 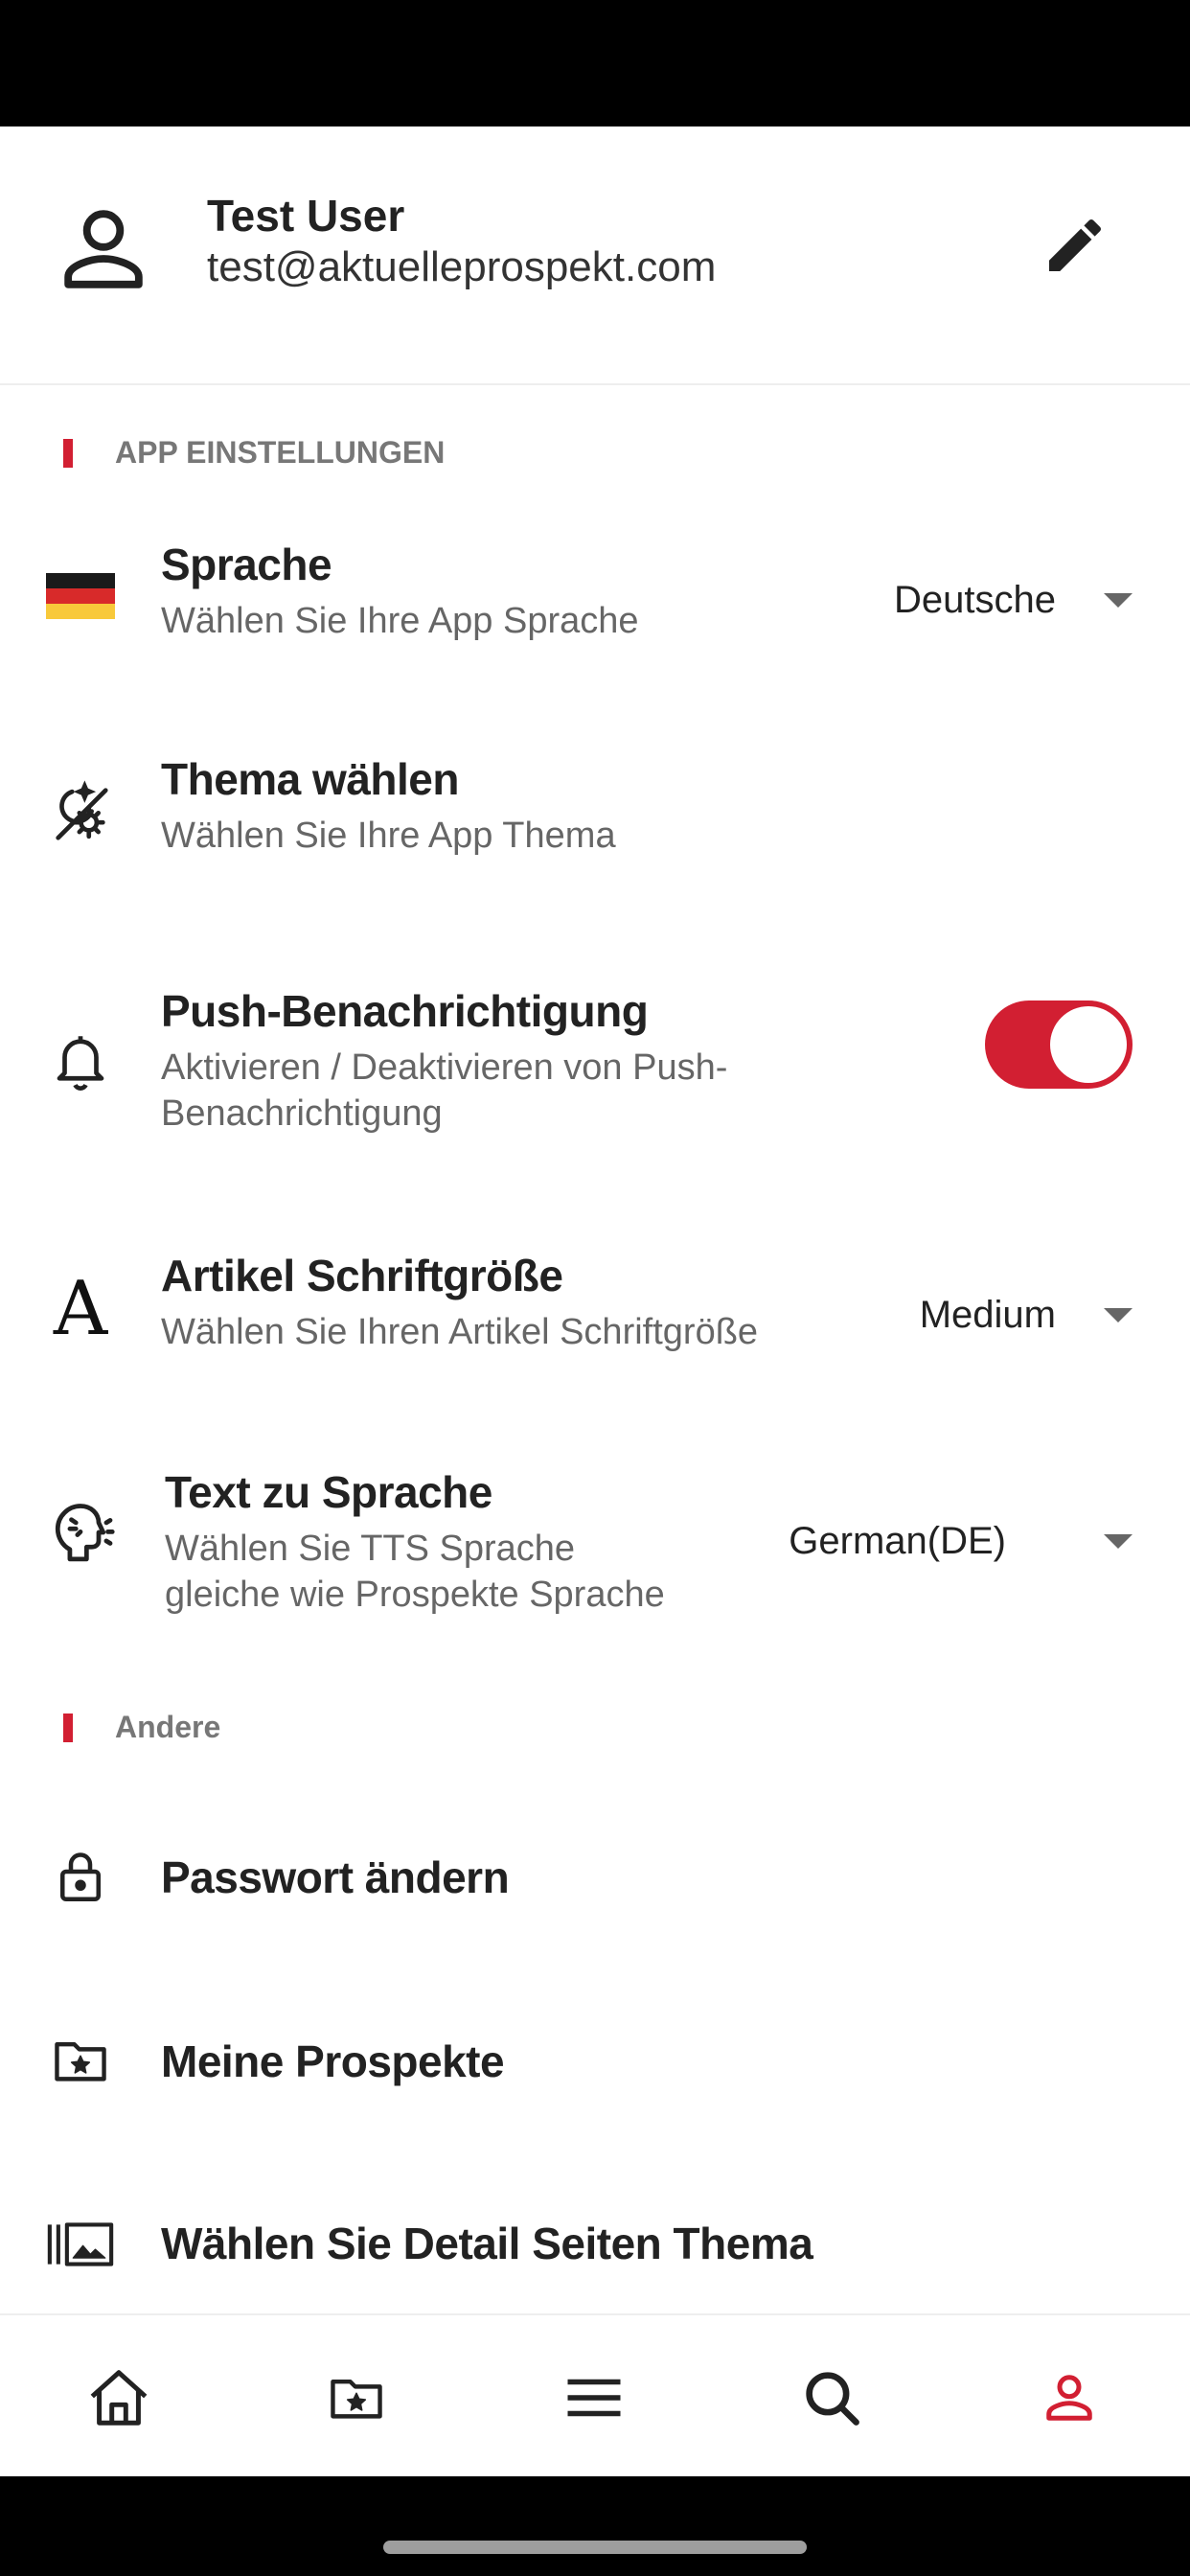 What do you see at coordinates (405, 1011) in the screenshot?
I see `setting-label: Push-Benachrichtigung` at bounding box center [405, 1011].